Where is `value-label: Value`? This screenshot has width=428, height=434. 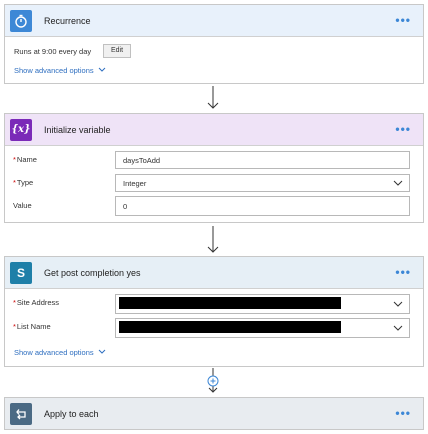 value-label: Value is located at coordinates (22, 205).